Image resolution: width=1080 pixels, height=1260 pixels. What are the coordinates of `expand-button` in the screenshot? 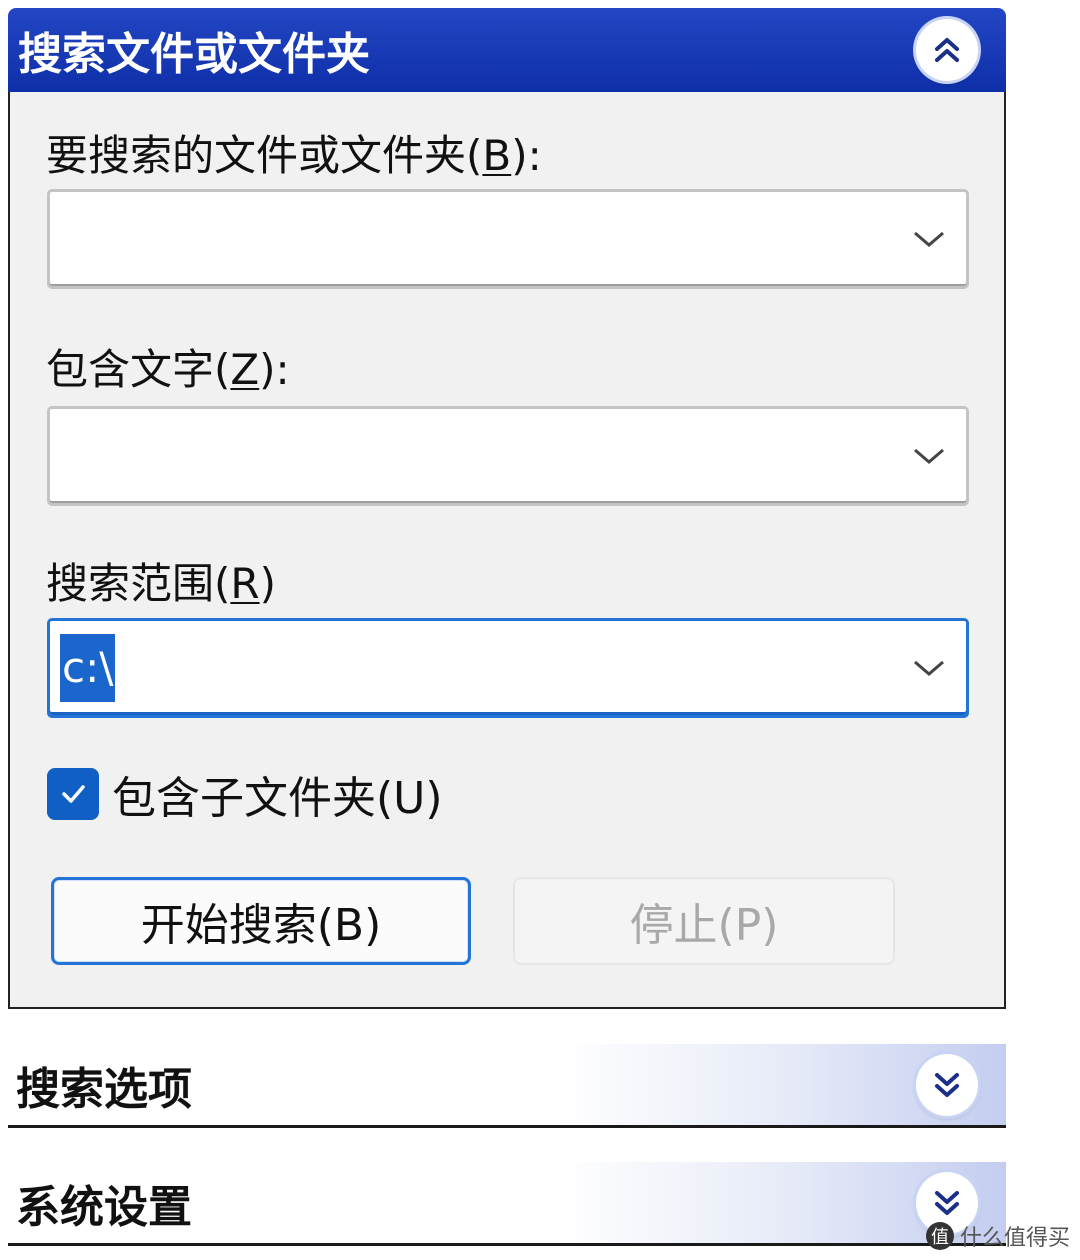 It's located at (947, 1084).